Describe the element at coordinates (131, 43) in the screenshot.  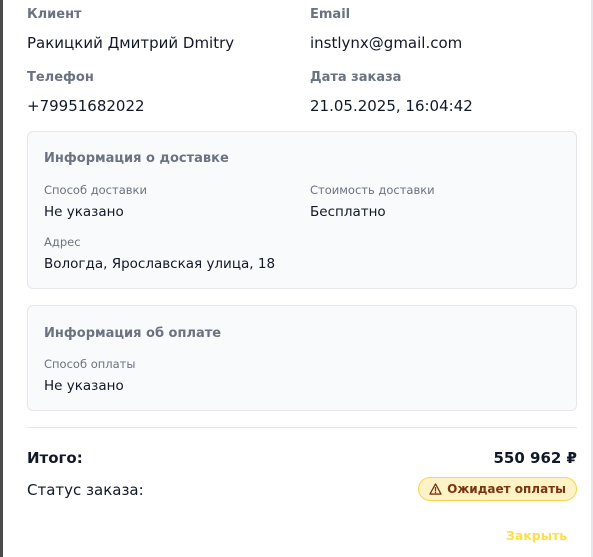
I see `client-value: Ракицкий Дмитрий Dmitry` at that location.